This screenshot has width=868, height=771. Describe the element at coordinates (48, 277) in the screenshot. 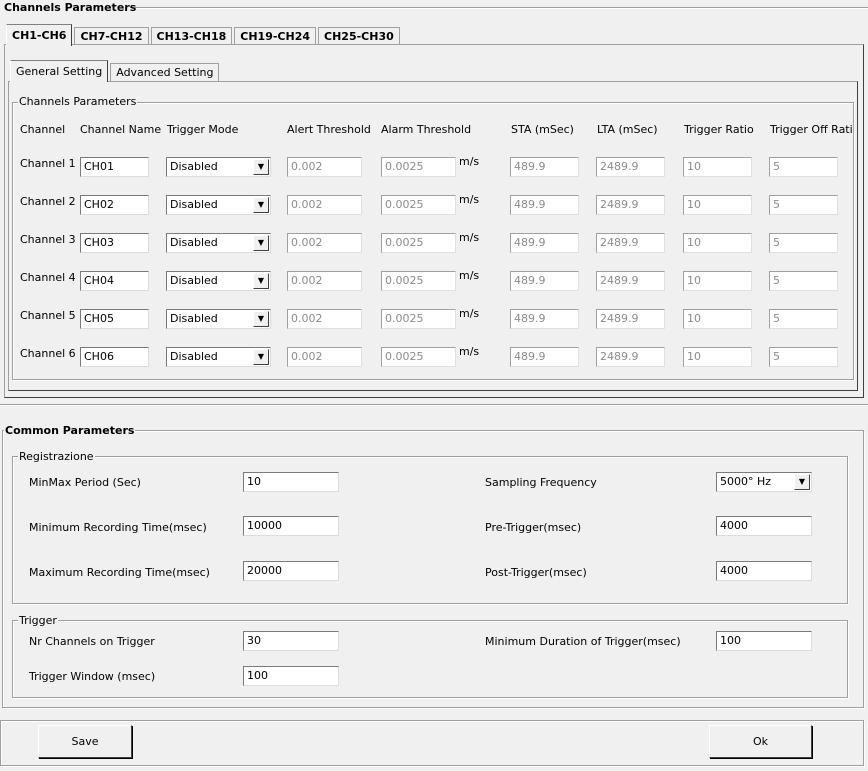

I see `channel-label: Channel 4` at that location.